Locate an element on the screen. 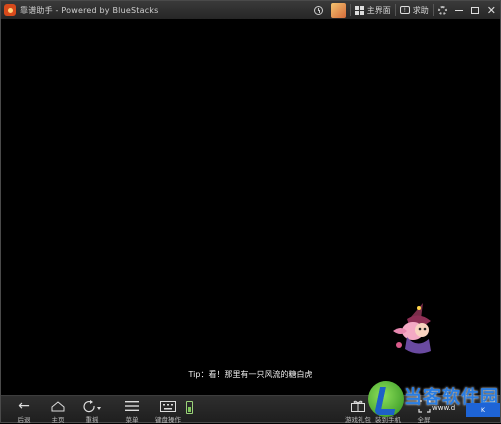 The height and width of the screenshot is (424, 501). menu-icon is located at coordinates (132, 406).